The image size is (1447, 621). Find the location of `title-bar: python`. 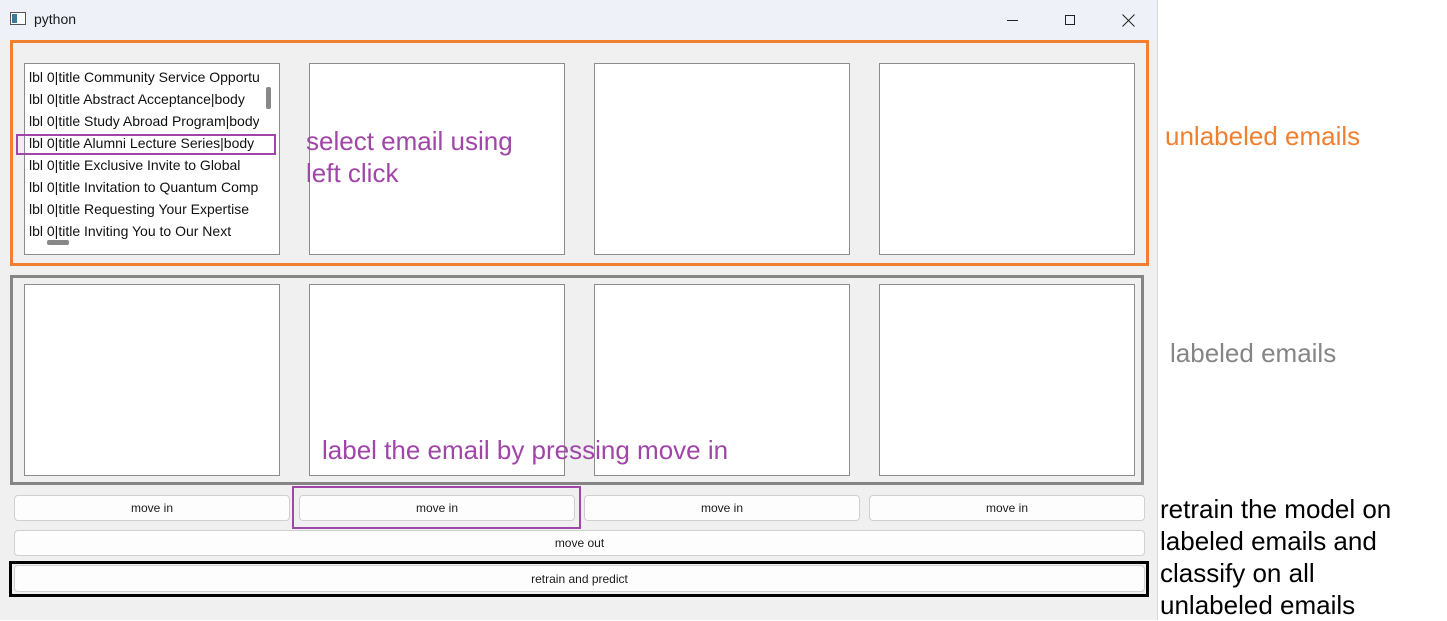

title-bar: python is located at coordinates (578, 20).